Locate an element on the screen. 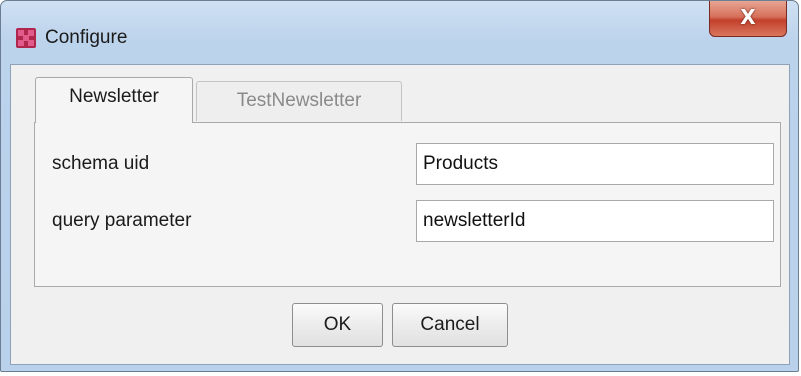 The width and height of the screenshot is (801, 376). ok-button: OK is located at coordinates (337, 325).